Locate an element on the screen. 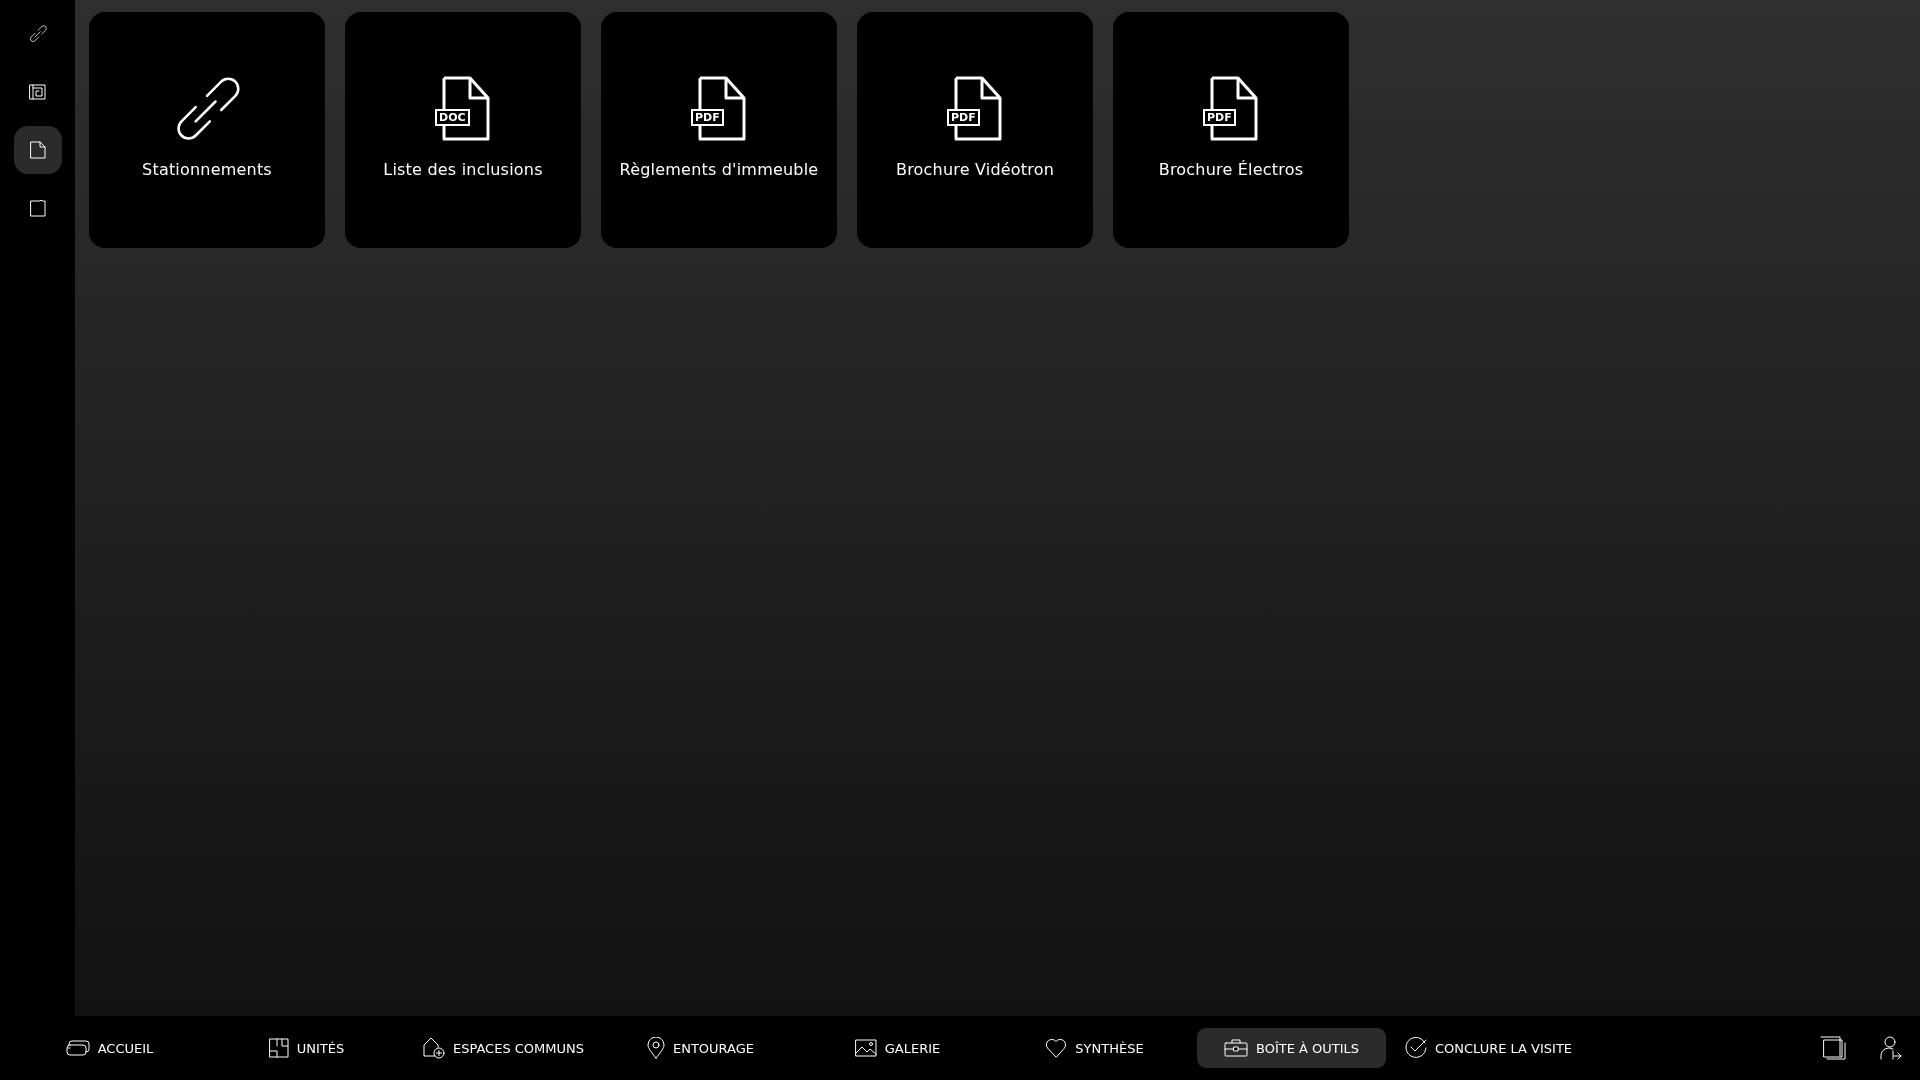 The height and width of the screenshot is (1080, 1920). document-card: PDF Règlements d'immeuble is located at coordinates (719, 130).